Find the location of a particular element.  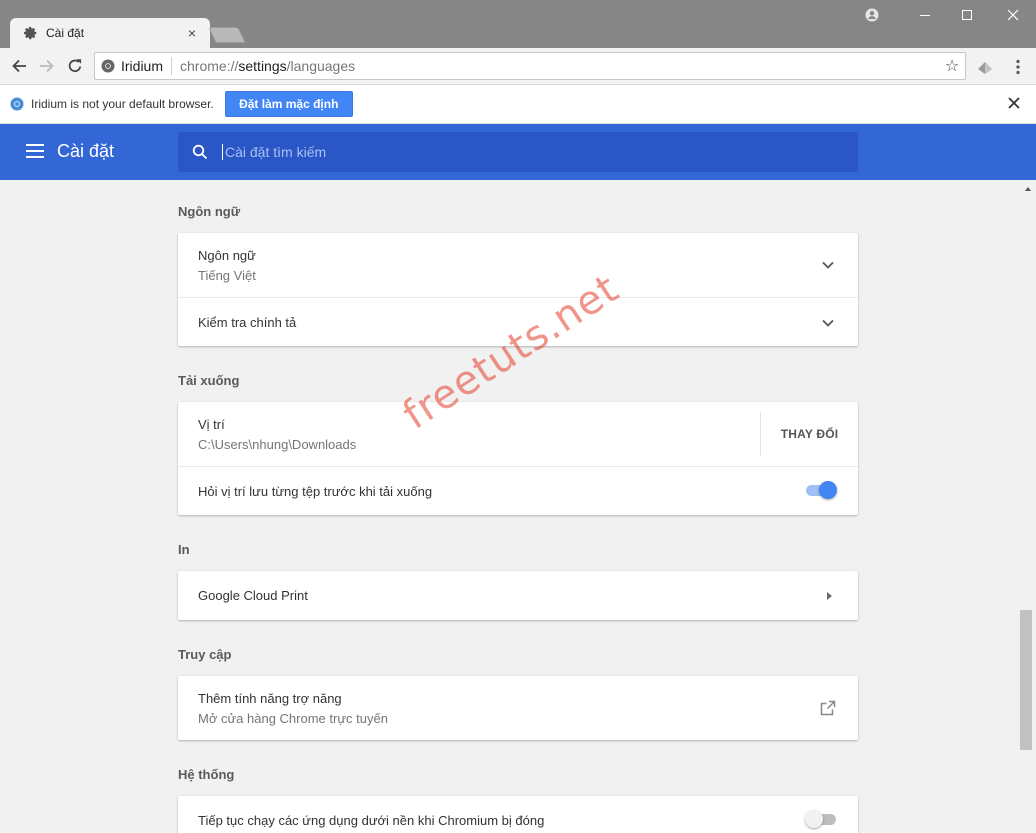

hamburger-menu-icon is located at coordinates (35, 151).